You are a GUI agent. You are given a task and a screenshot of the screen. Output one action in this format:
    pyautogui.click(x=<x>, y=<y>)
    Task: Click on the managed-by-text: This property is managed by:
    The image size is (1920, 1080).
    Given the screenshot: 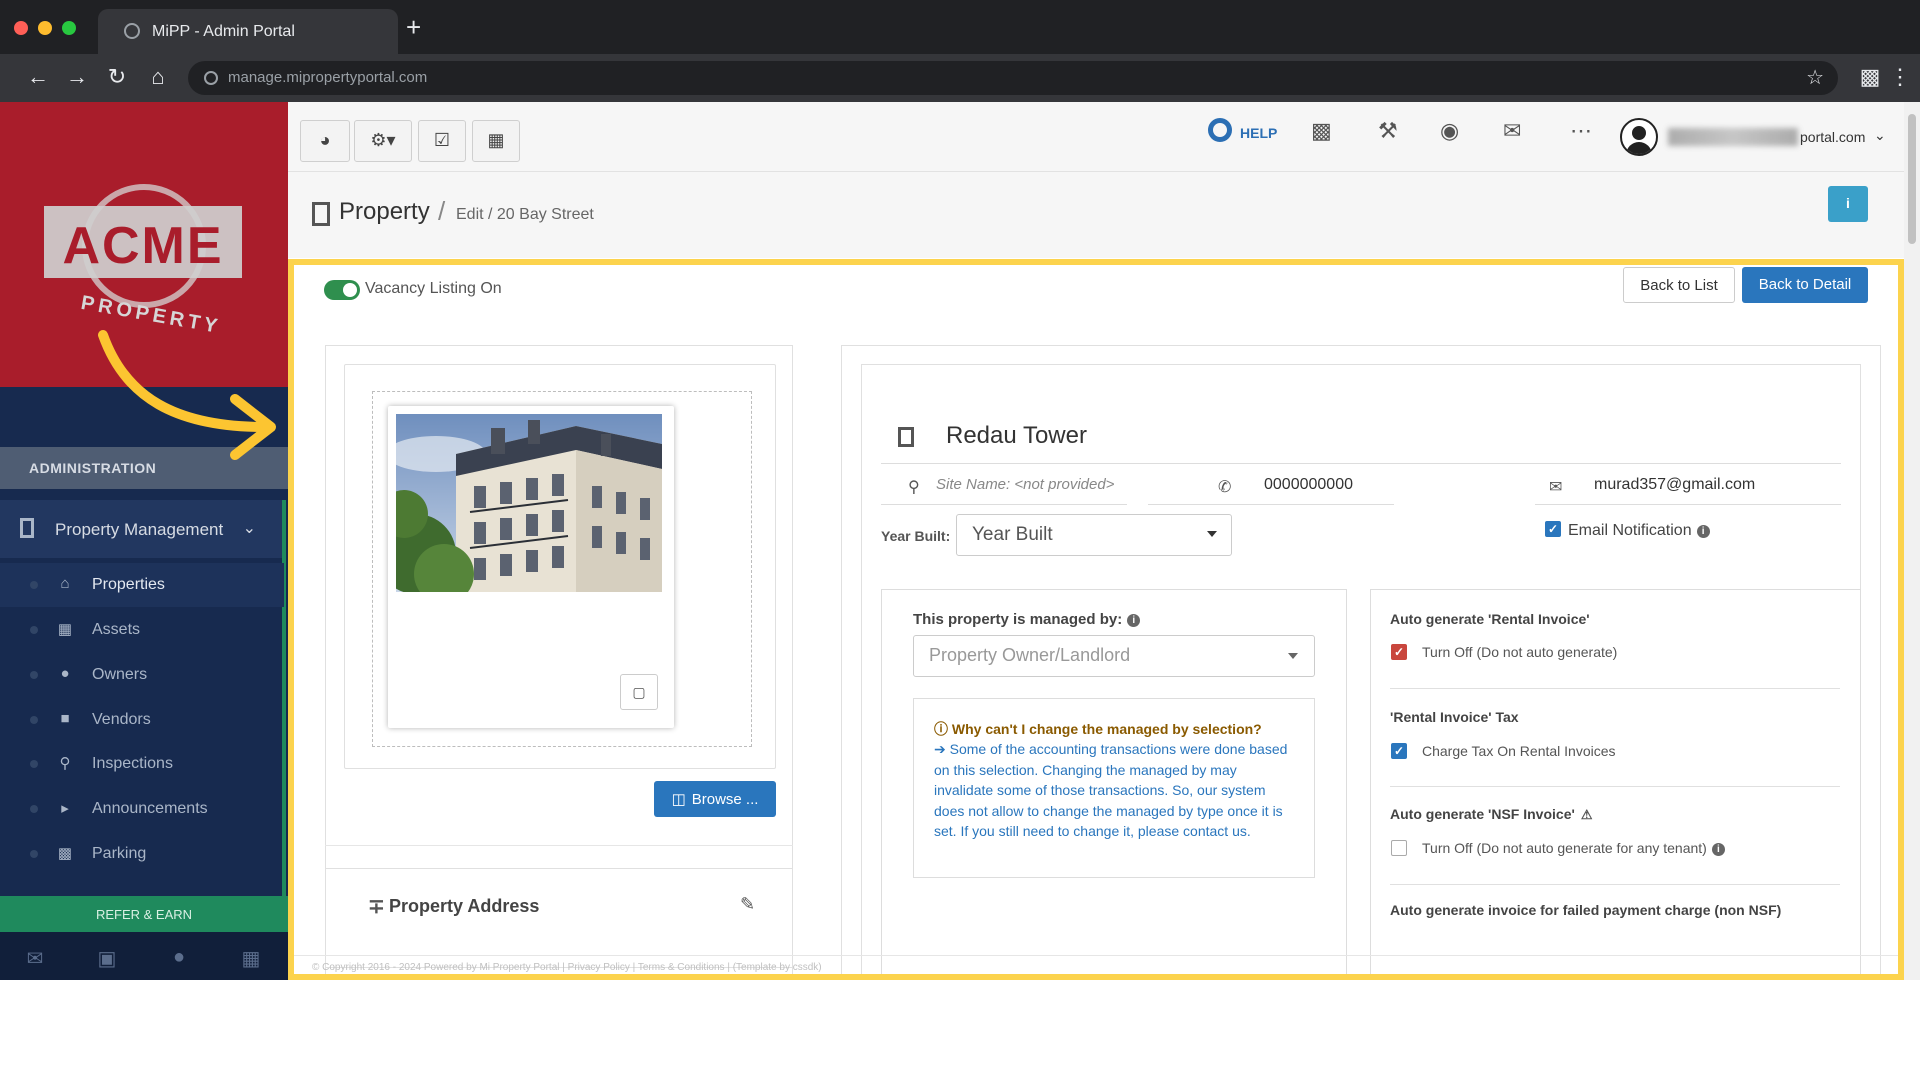 What is the action you would take?
    pyautogui.click(x=1018, y=619)
    